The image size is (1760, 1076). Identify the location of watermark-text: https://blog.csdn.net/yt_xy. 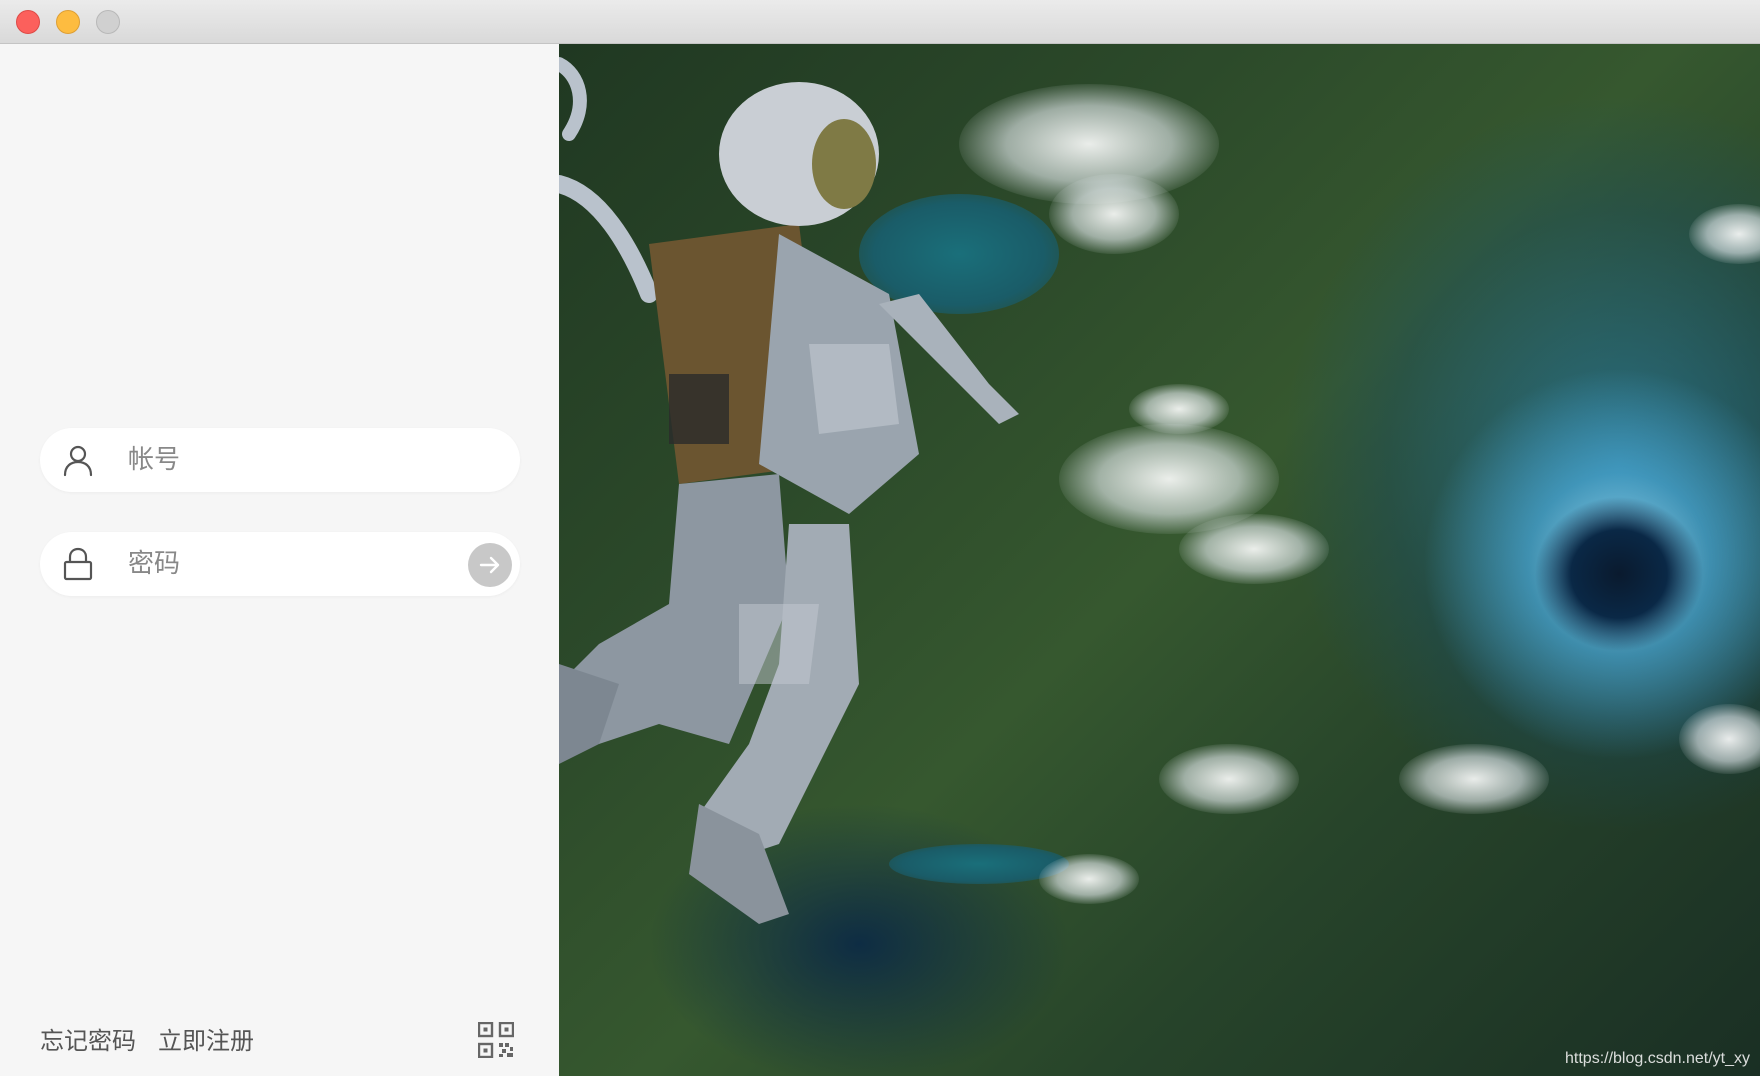
(1657, 1058).